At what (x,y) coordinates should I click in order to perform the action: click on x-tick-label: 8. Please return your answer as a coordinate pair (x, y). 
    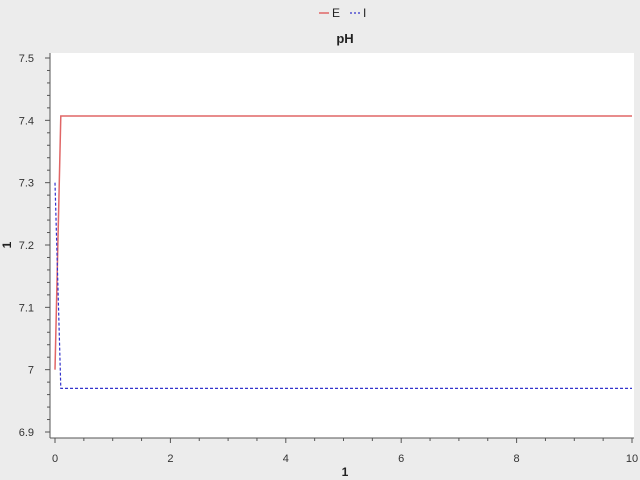
    Looking at the image, I should click on (517, 459).